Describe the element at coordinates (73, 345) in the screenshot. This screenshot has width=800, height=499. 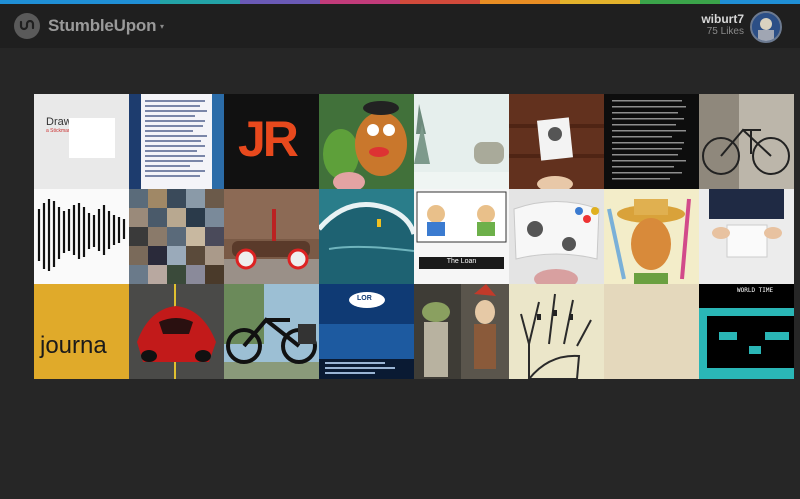
I see `tile-title: journa` at that location.